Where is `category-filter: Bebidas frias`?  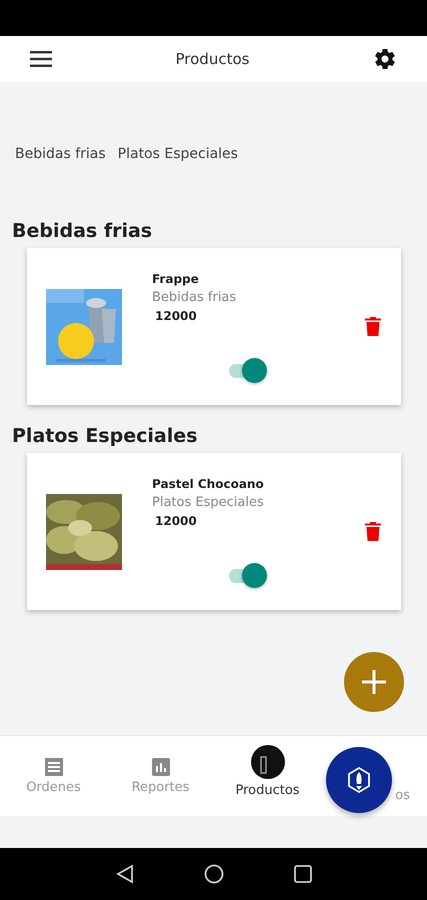 category-filter: Bebidas frias is located at coordinates (60, 154).